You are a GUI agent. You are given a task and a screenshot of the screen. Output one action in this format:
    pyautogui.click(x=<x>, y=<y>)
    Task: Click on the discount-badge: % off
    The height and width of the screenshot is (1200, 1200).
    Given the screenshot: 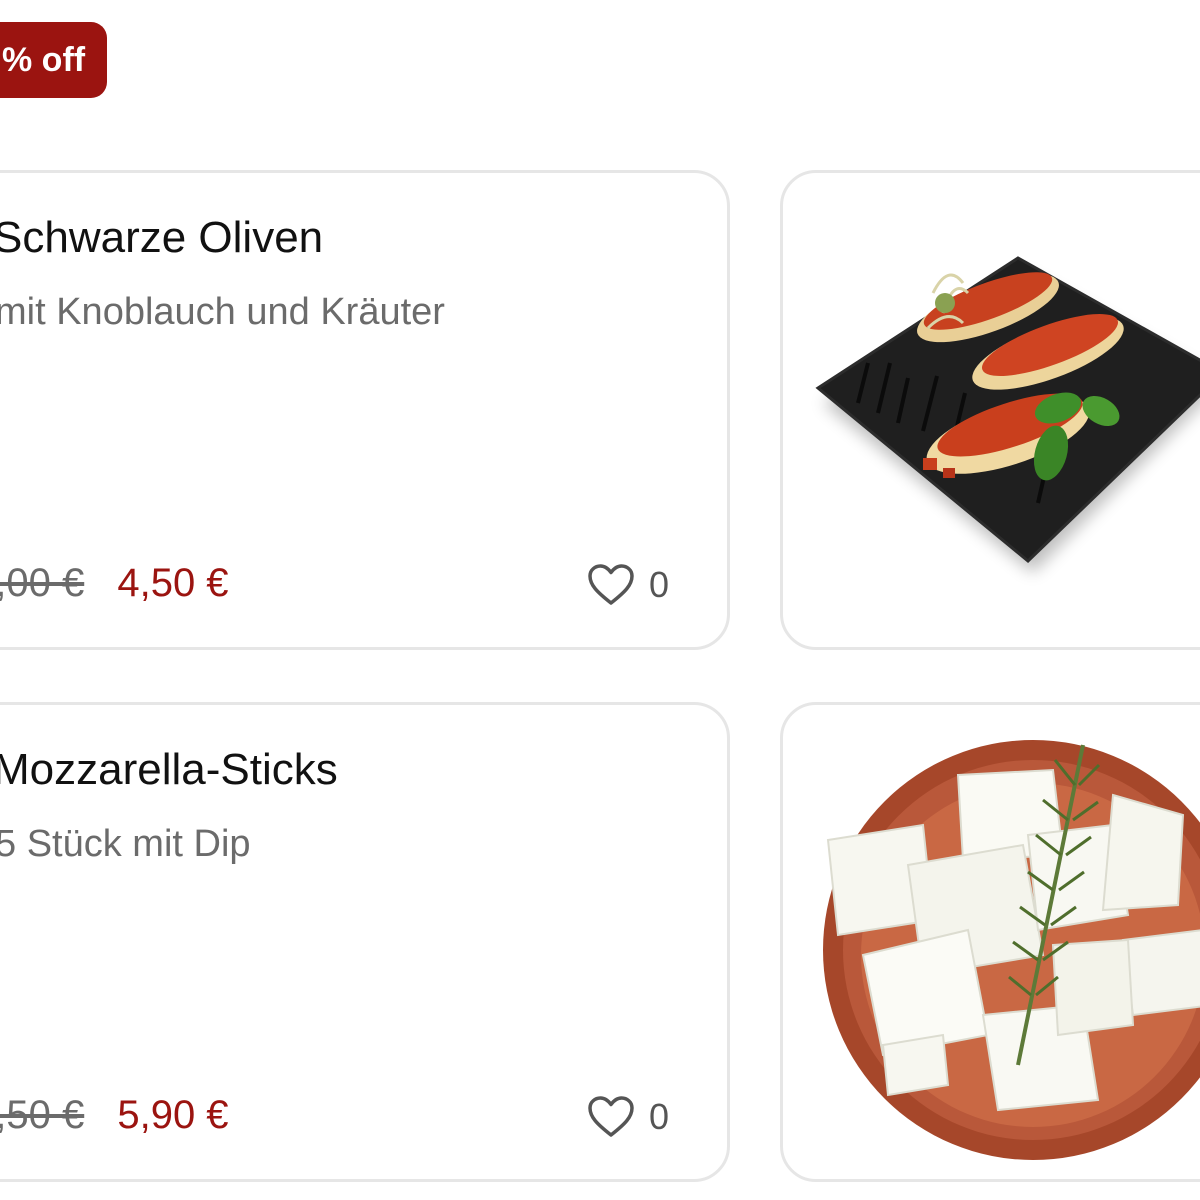 What is the action you would take?
    pyautogui.click(x=54, y=60)
    